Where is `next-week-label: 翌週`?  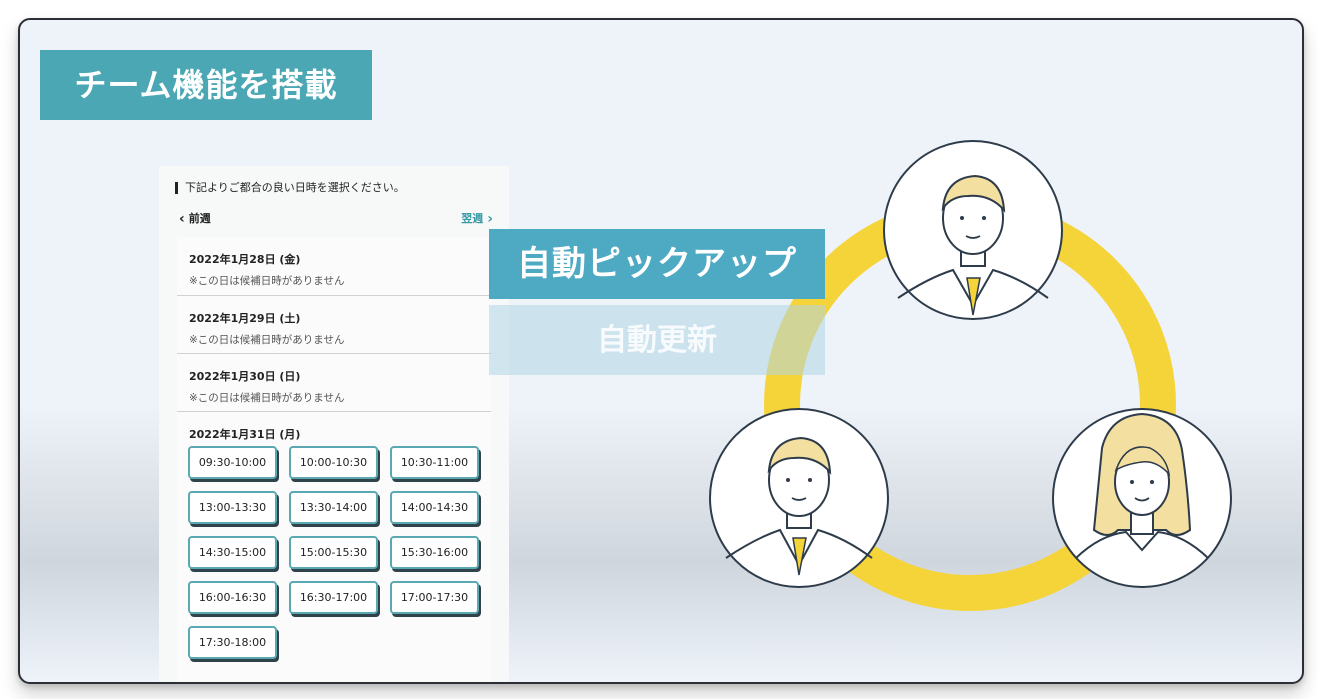 next-week-label: 翌週 is located at coordinates (472, 218).